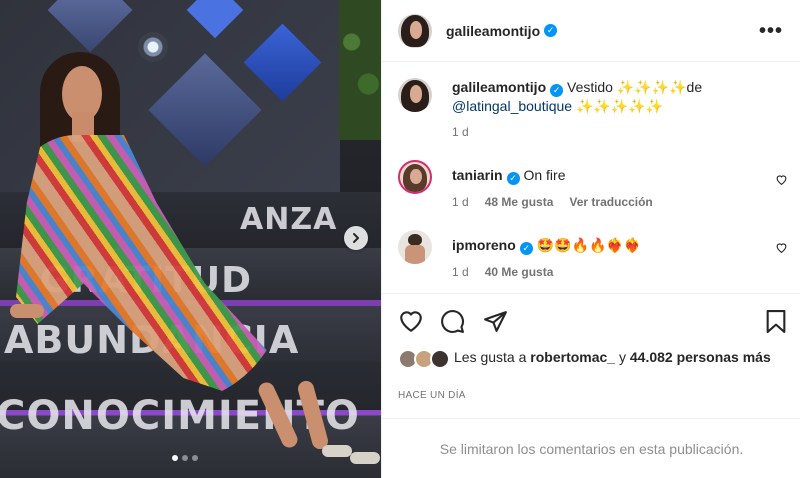 This screenshot has height=478, width=800. What do you see at coordinates (499, 87) in the screenshot?
I see `caption-username: galileamontijo` at bounding box center [499, 87].